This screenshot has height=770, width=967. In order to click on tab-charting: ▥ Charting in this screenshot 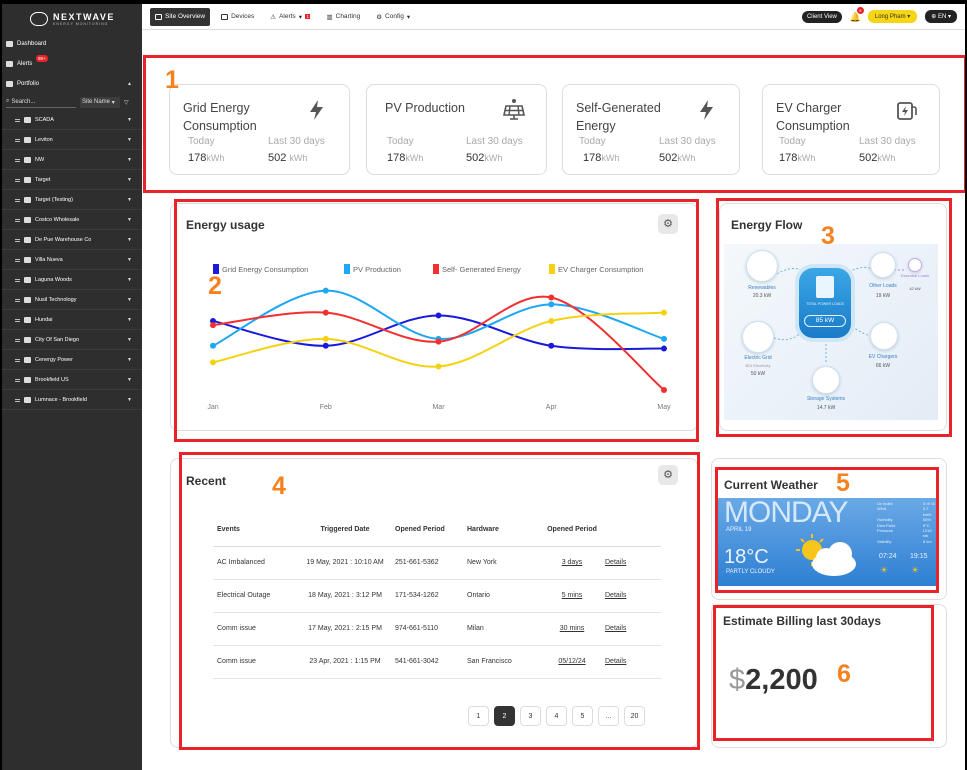, I will do `click(343, 17)`.